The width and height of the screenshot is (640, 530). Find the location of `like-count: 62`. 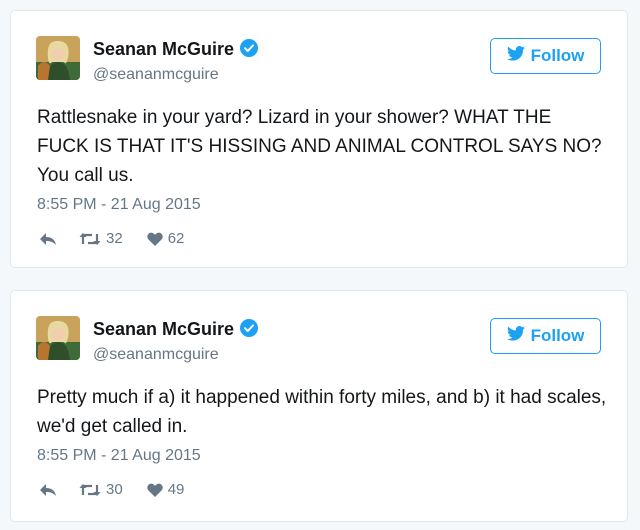

like-count: 62 is located at coordinates (176, 238).